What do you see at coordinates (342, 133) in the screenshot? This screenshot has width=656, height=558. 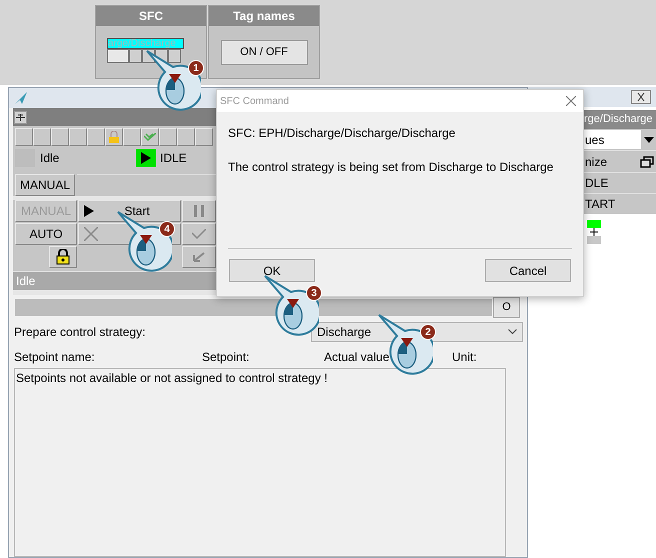 I see `sfc-path-text: SFC: EPH/Discharge/Discharge/Discharge` at bounding box center [342, 133].